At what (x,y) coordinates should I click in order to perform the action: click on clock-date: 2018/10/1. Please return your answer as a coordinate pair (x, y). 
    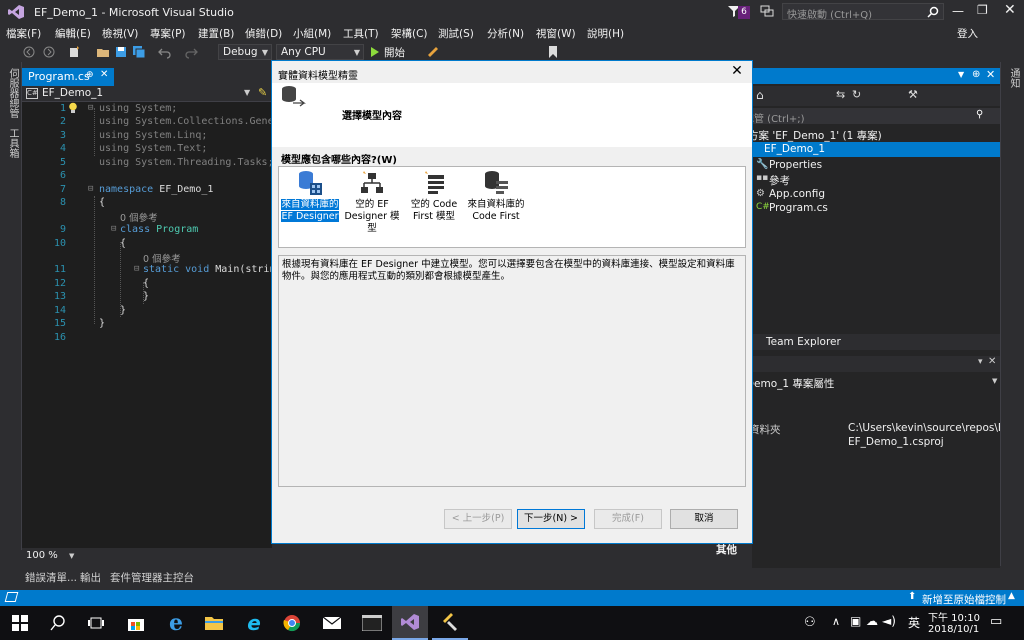
    Looking at the image, I should click on (953, 629).